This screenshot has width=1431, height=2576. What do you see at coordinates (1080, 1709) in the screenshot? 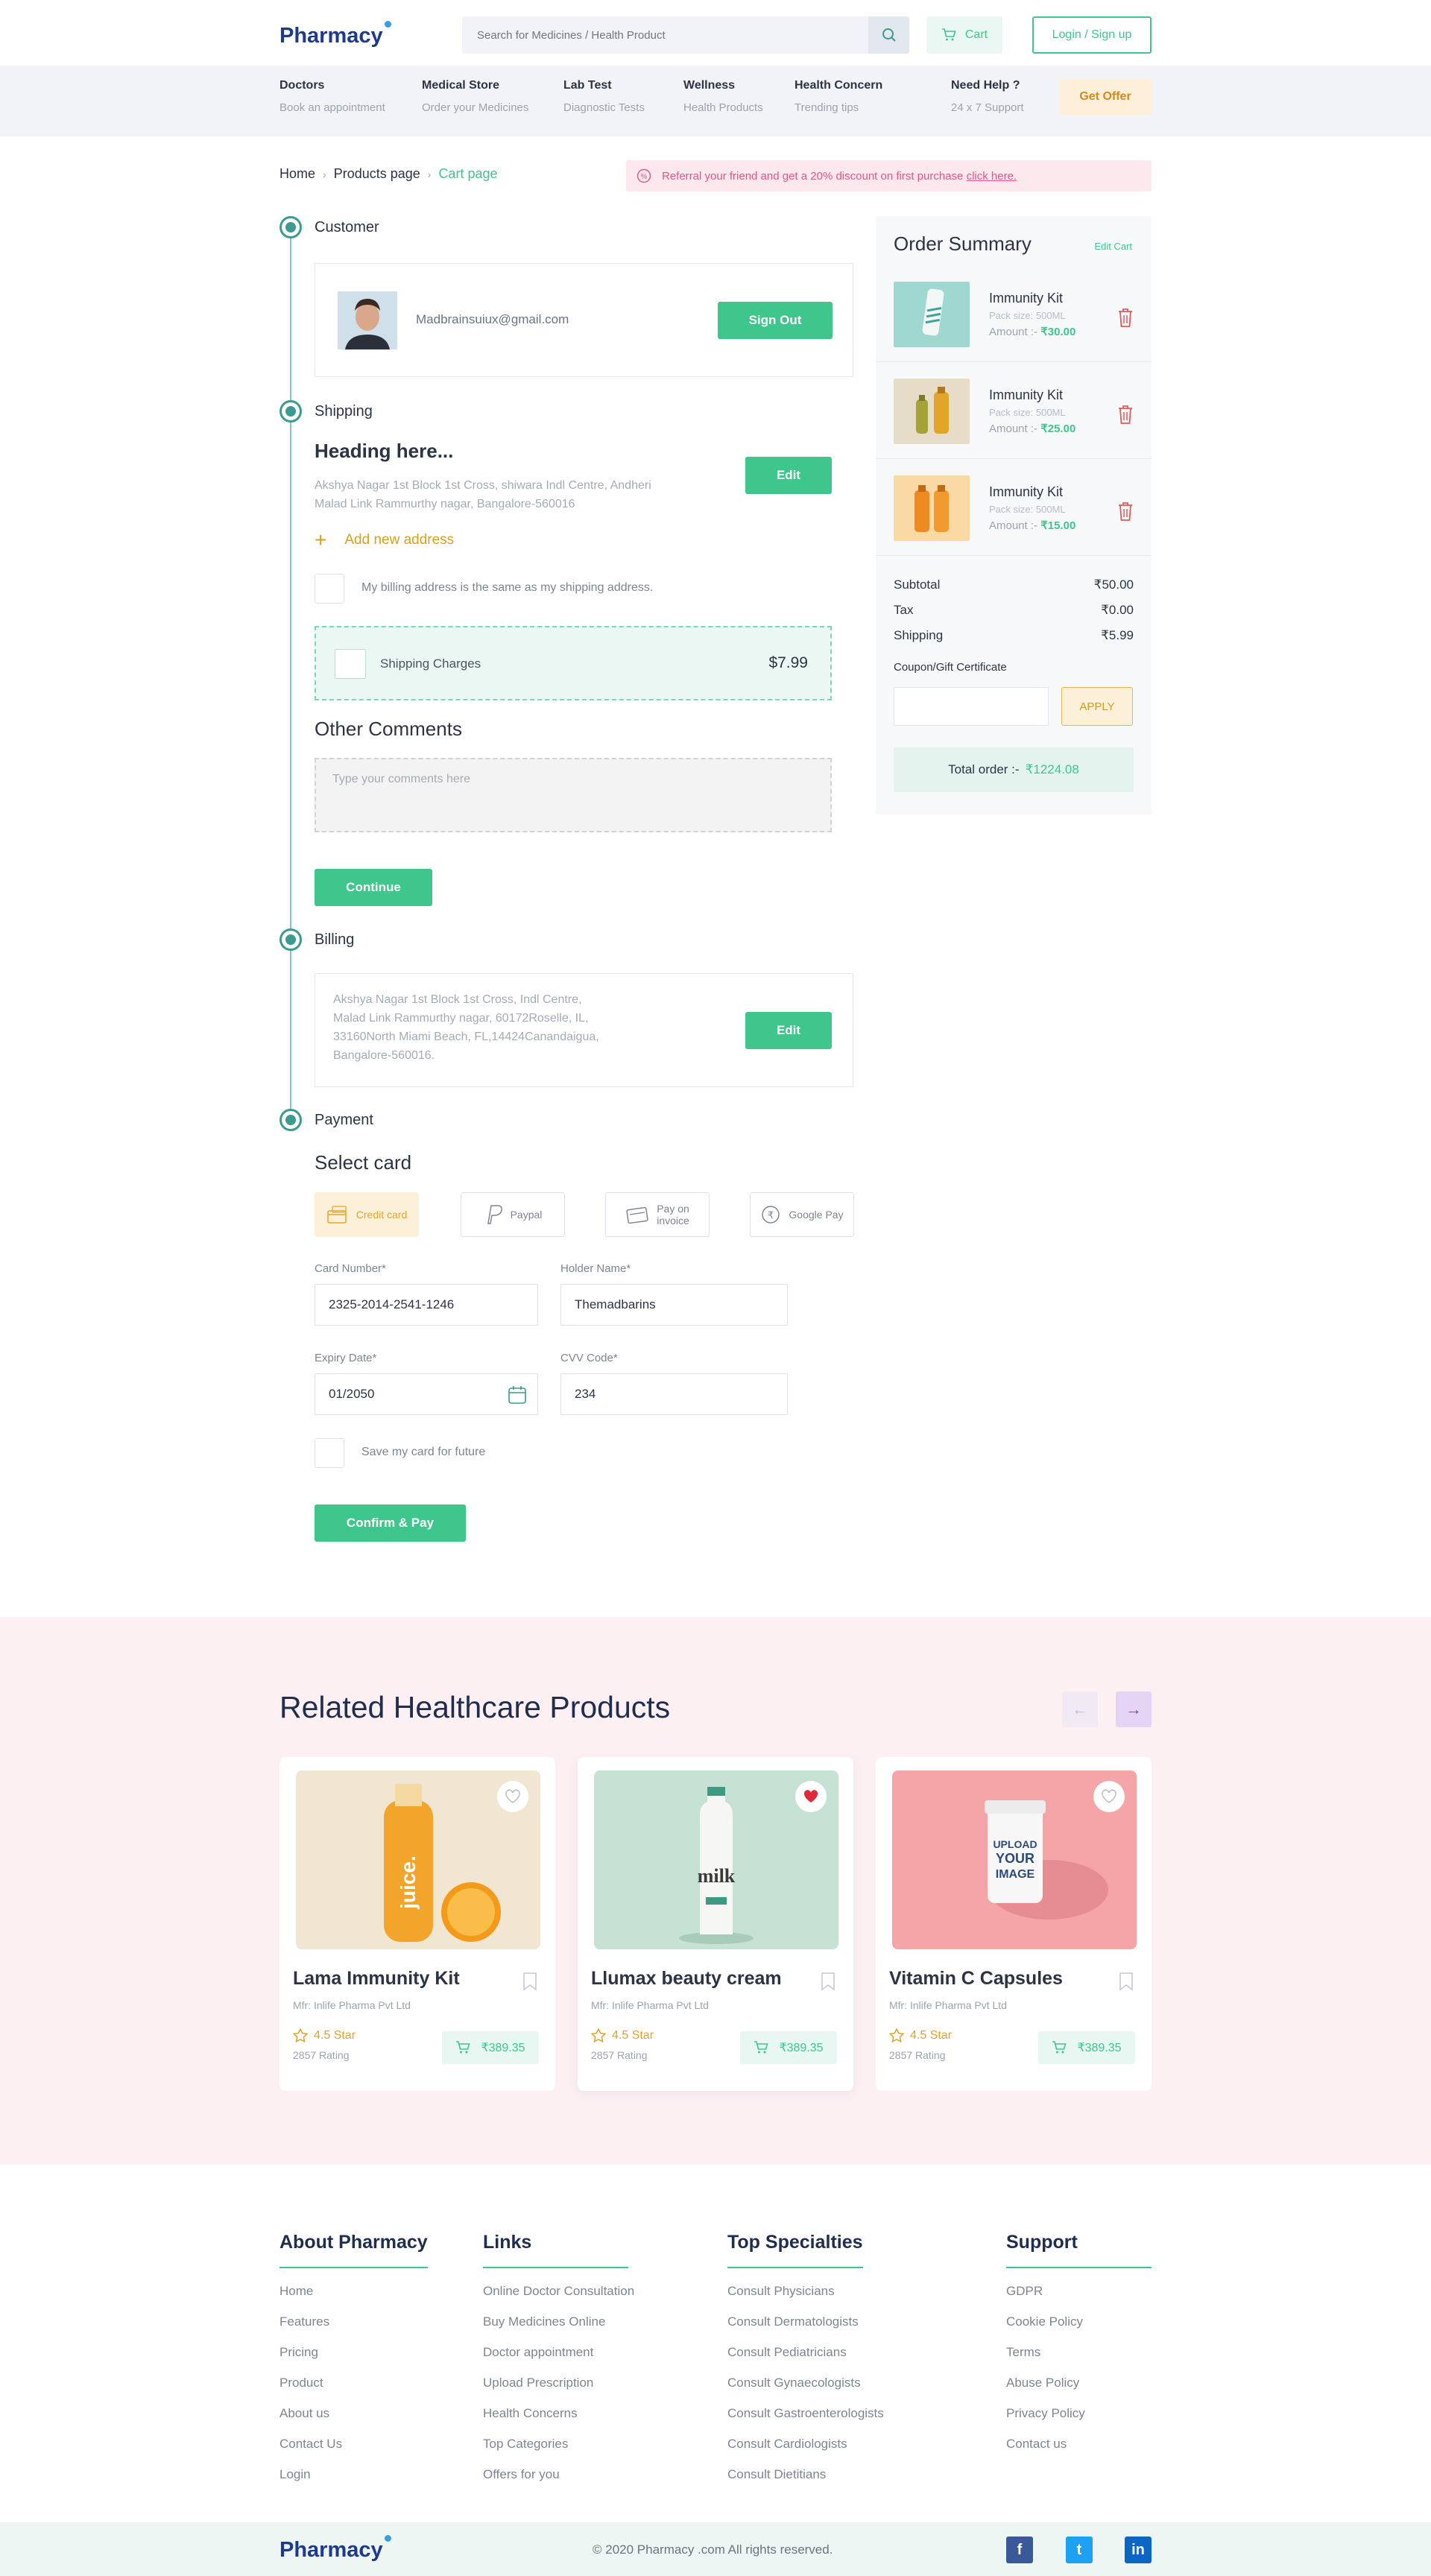
I see `carousel-prev-button: ←` at bounding box center [1080, 1709].